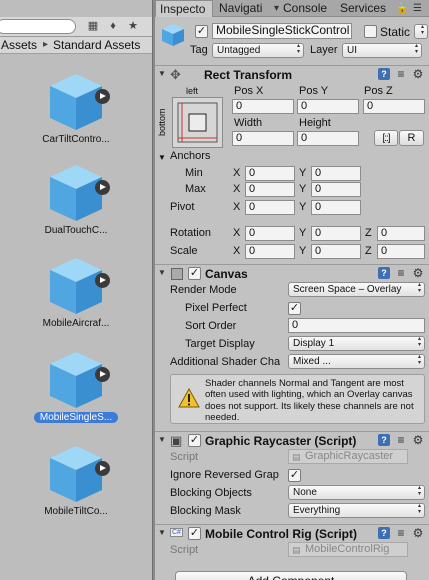 Image resolution: width=429 pixels, height=580 pixels. Describe the element at coordinates (237, 207) in the screenshot. I see `axis-x-label: X` at that location.